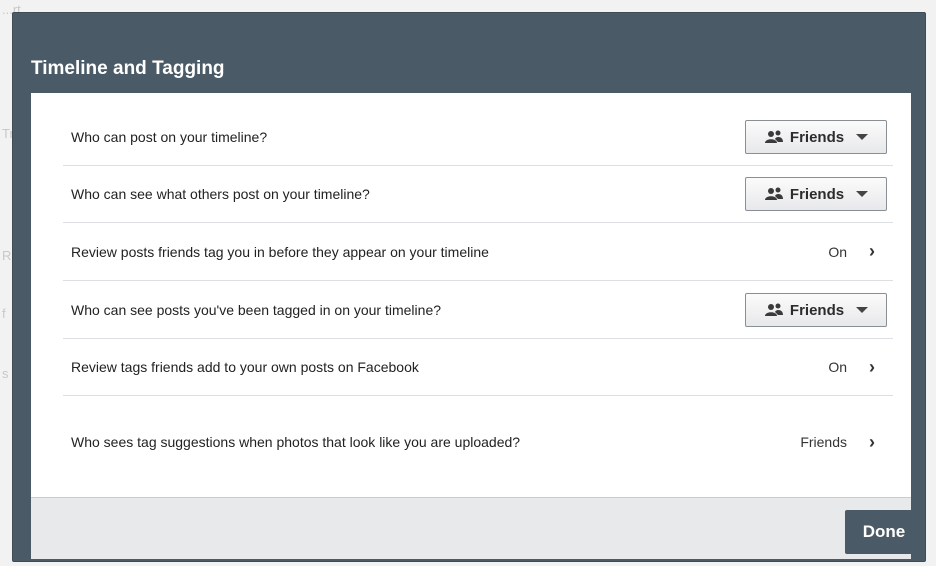  Describe the element at coordinates (477, 528) in the screenshot. I see `dialog-footer: Done` at that location.